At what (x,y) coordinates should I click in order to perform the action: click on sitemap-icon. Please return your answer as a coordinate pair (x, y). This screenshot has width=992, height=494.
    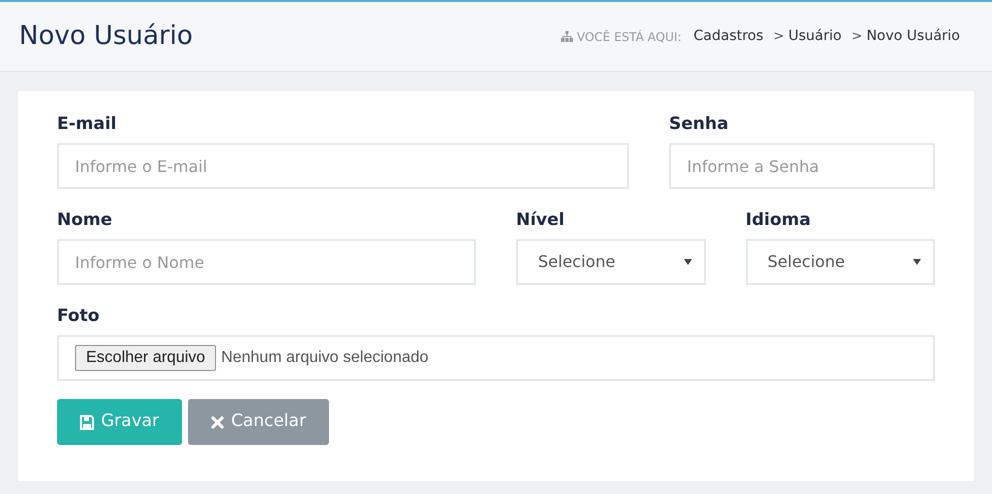
    Looking at the image, I should click on (566, 36).